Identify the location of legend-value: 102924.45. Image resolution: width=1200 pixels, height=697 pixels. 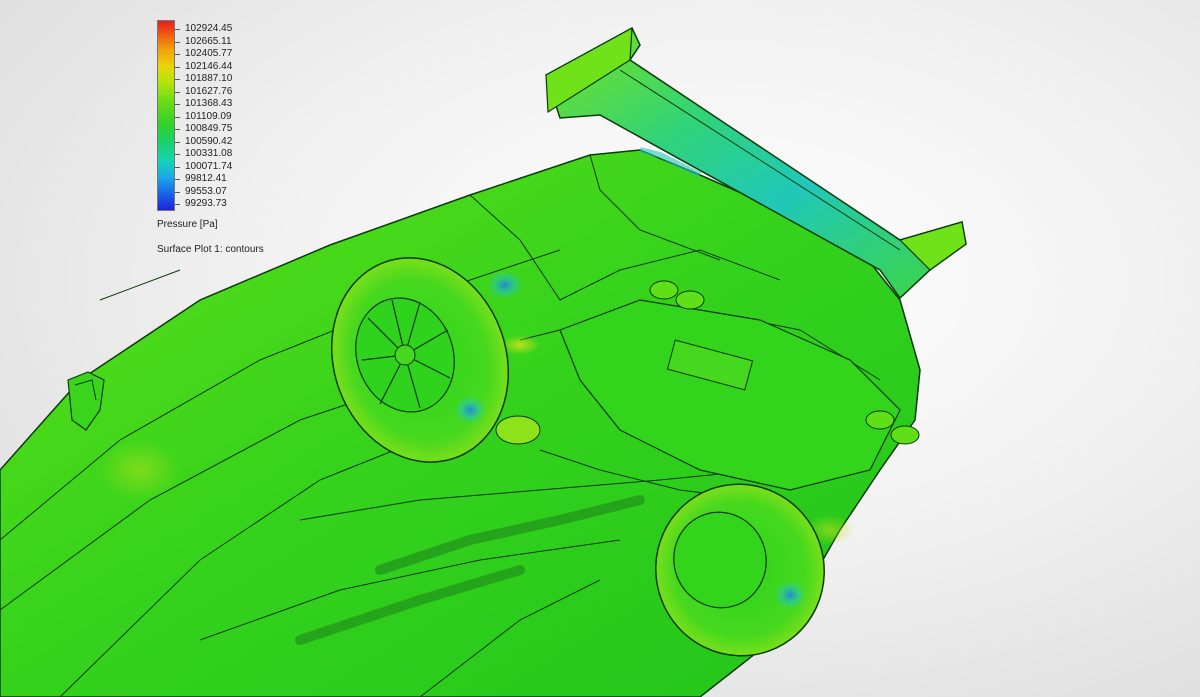
(209, 28).